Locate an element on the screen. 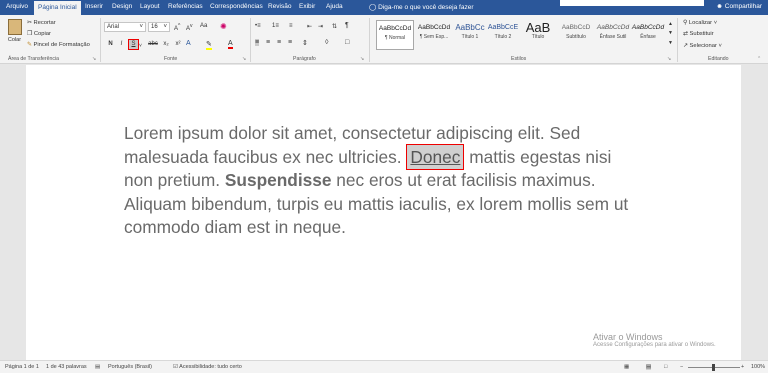 The image size is (768, 373). format-painter-button: ✎ Pincel de Formatação is located at coordinates (58, 45).